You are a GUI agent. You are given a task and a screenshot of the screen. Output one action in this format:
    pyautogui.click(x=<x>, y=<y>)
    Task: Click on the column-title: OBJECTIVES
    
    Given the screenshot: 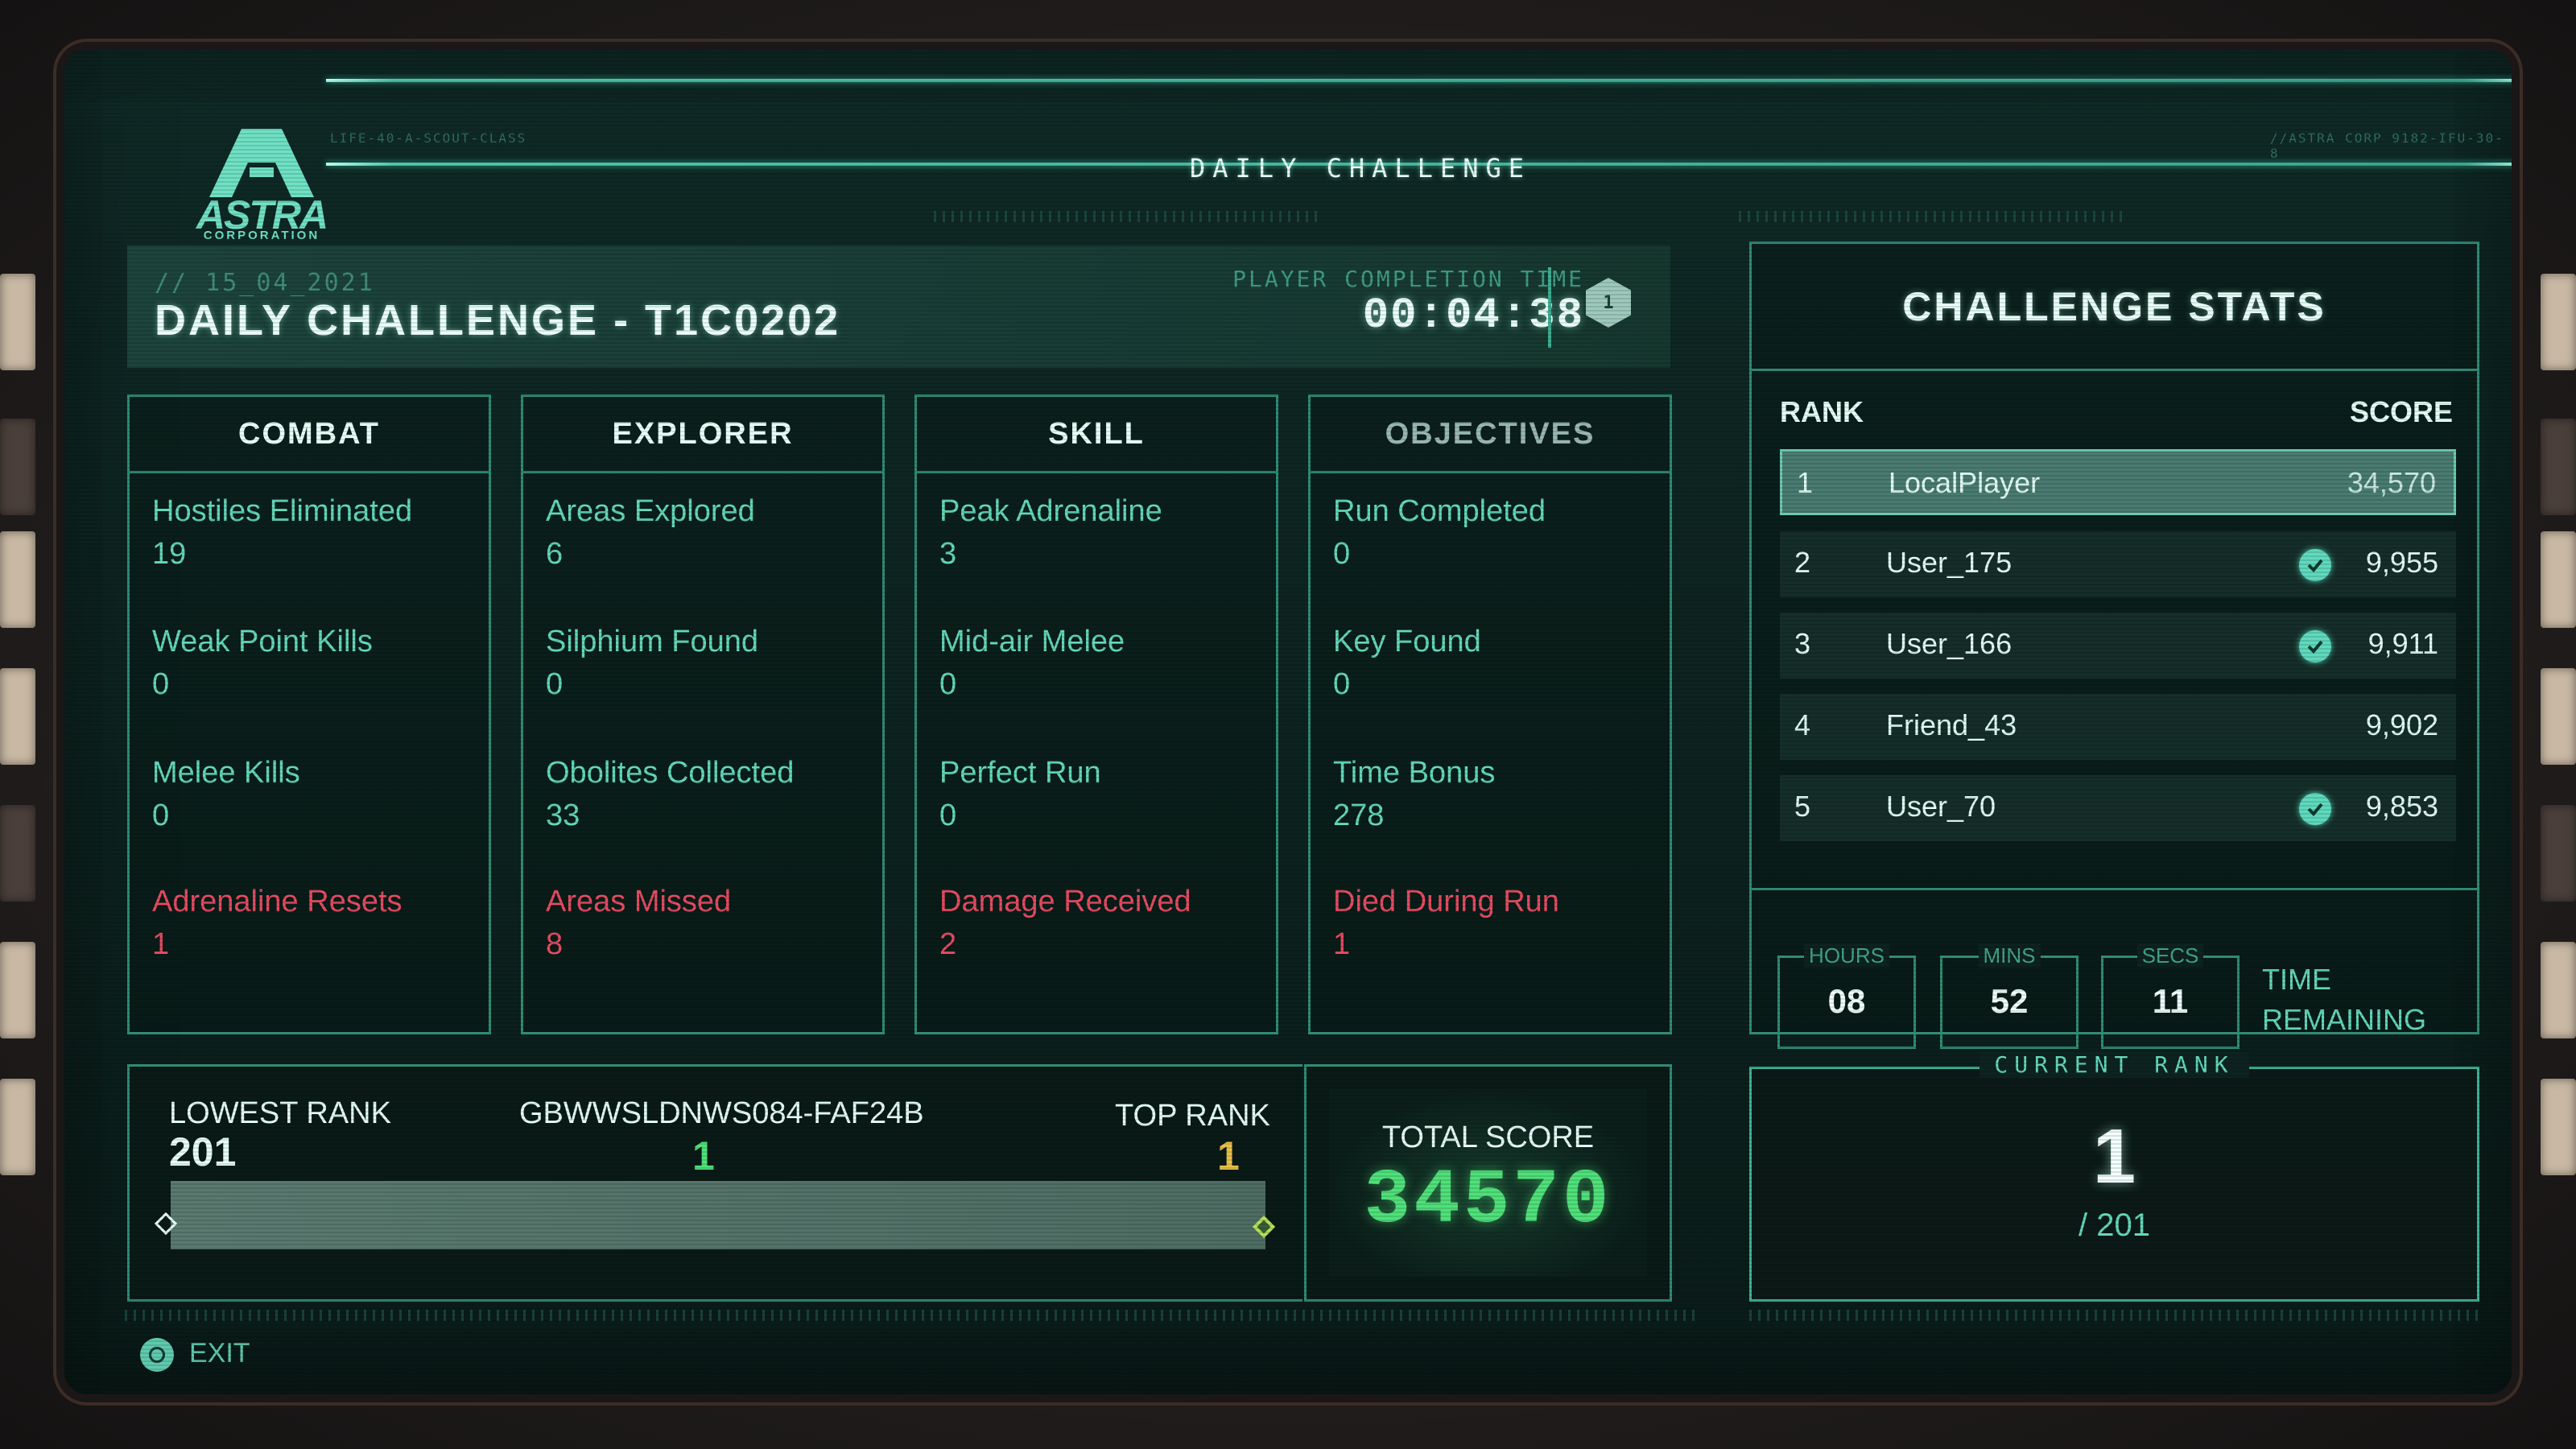 What is the action you would take?
    pyautogui.click(x=1490, y=435)
    